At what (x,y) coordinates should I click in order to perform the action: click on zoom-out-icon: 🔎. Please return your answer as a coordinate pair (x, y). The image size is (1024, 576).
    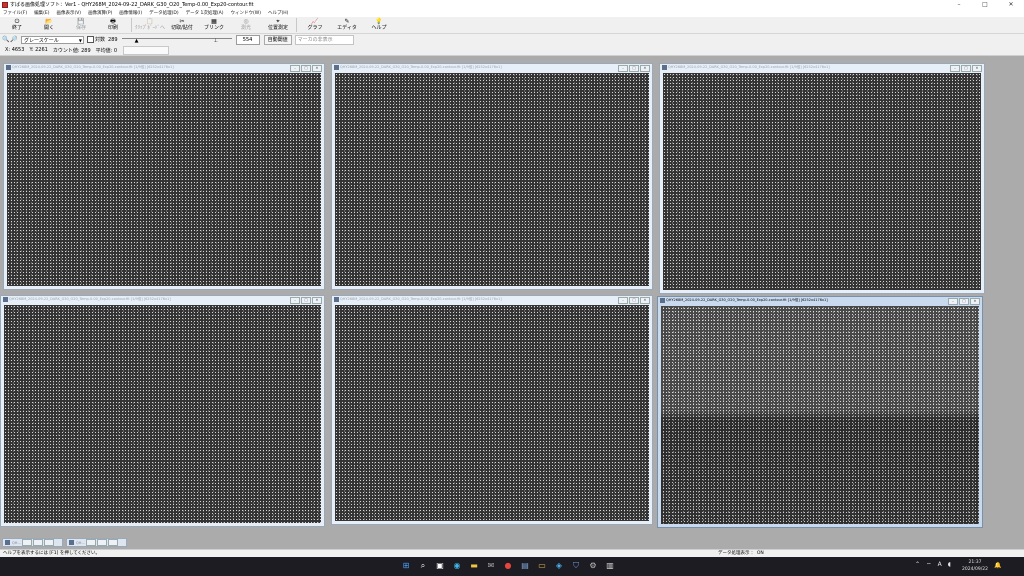
    Looking at the image, I should click on (13, 39).